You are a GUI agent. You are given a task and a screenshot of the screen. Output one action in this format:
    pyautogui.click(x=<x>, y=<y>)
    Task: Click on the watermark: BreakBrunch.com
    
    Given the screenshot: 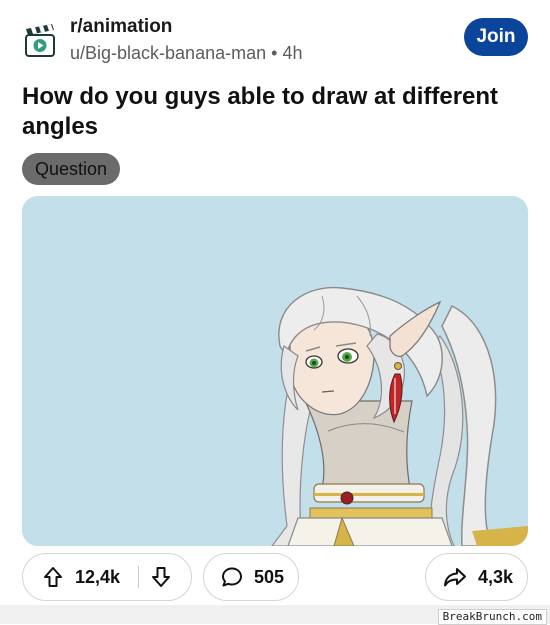 What is the action you would take?
    pyautogui.click(x=492, y=617)
    